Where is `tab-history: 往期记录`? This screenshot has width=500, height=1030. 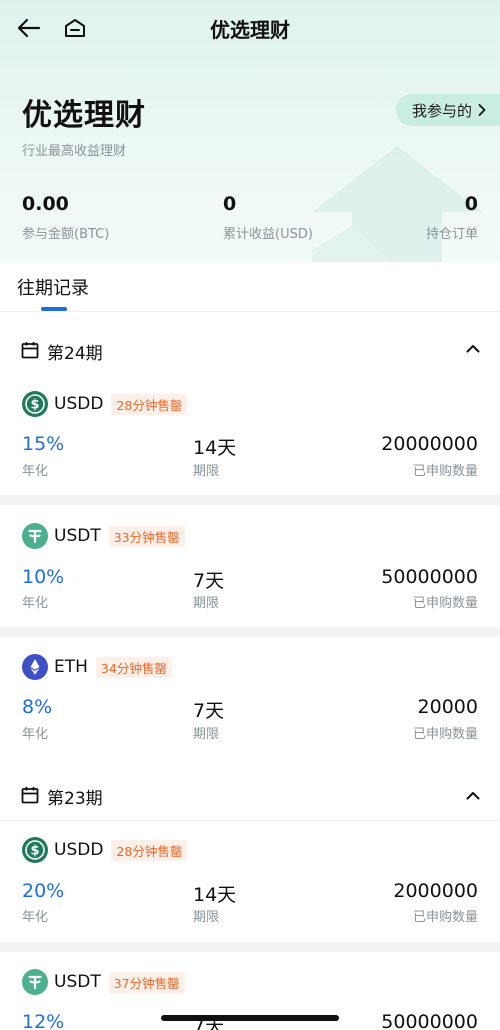 tab-history: 往期记录 is located at coordinates (53, 287).